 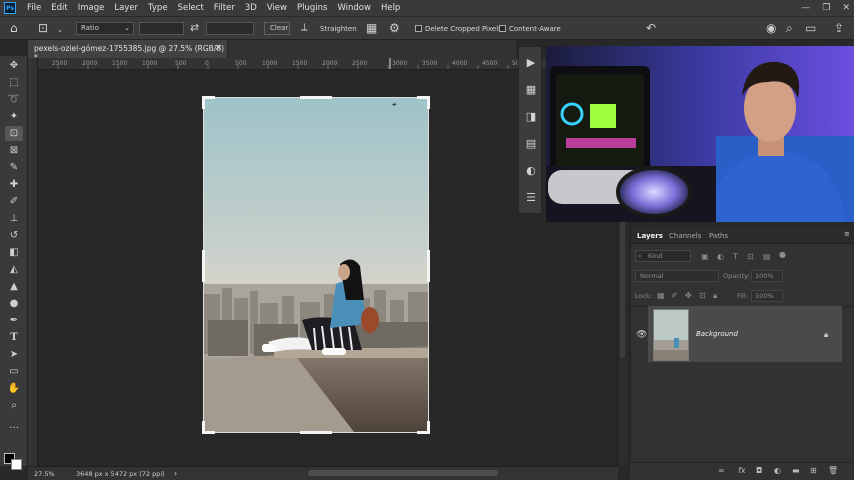 I want to click on layer-mask-icon: ◘, so click(x=759, y=470).